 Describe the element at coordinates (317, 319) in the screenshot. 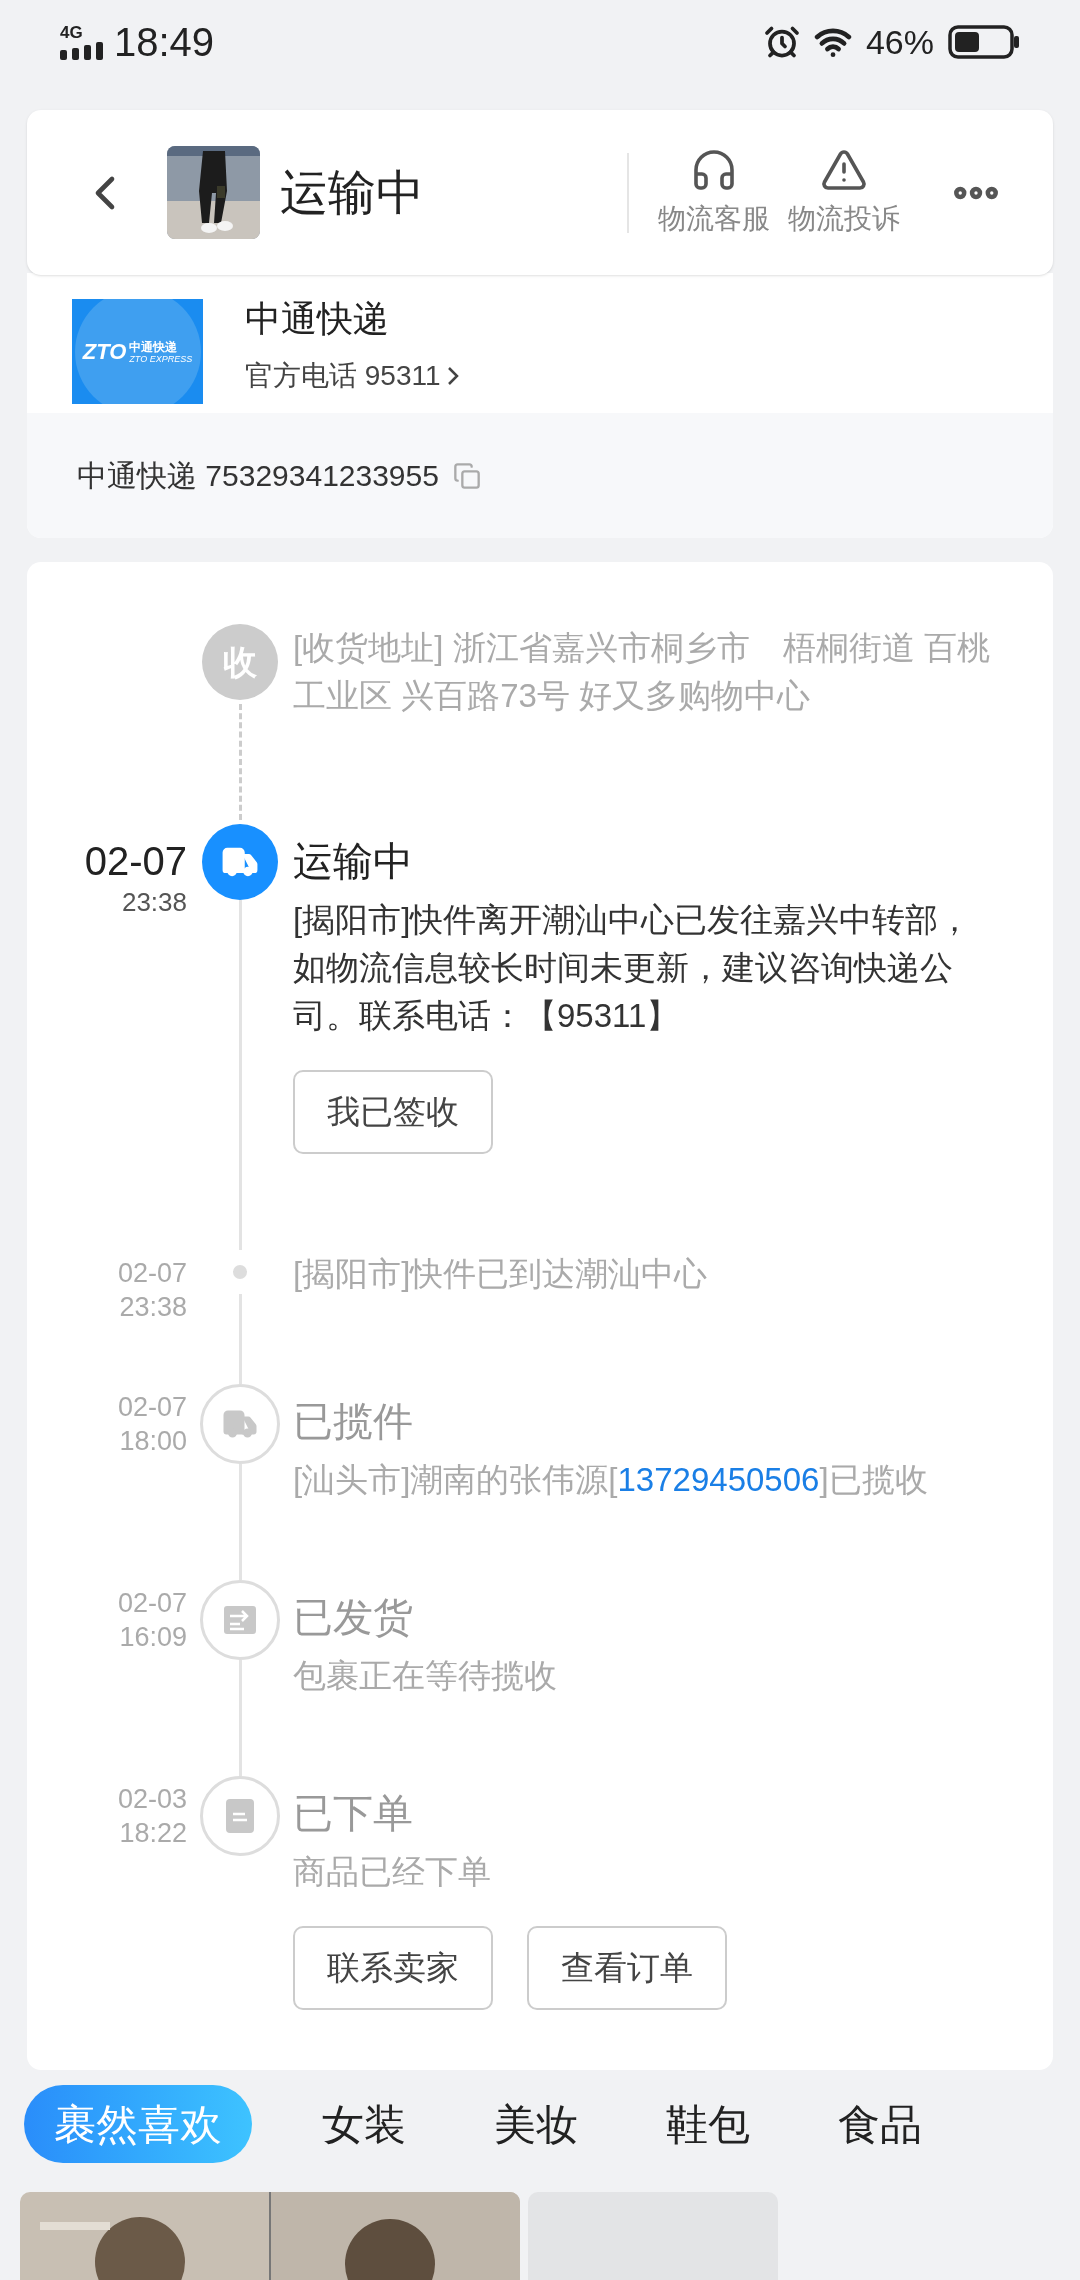

I see `courier-name: 中通快递` at that location.